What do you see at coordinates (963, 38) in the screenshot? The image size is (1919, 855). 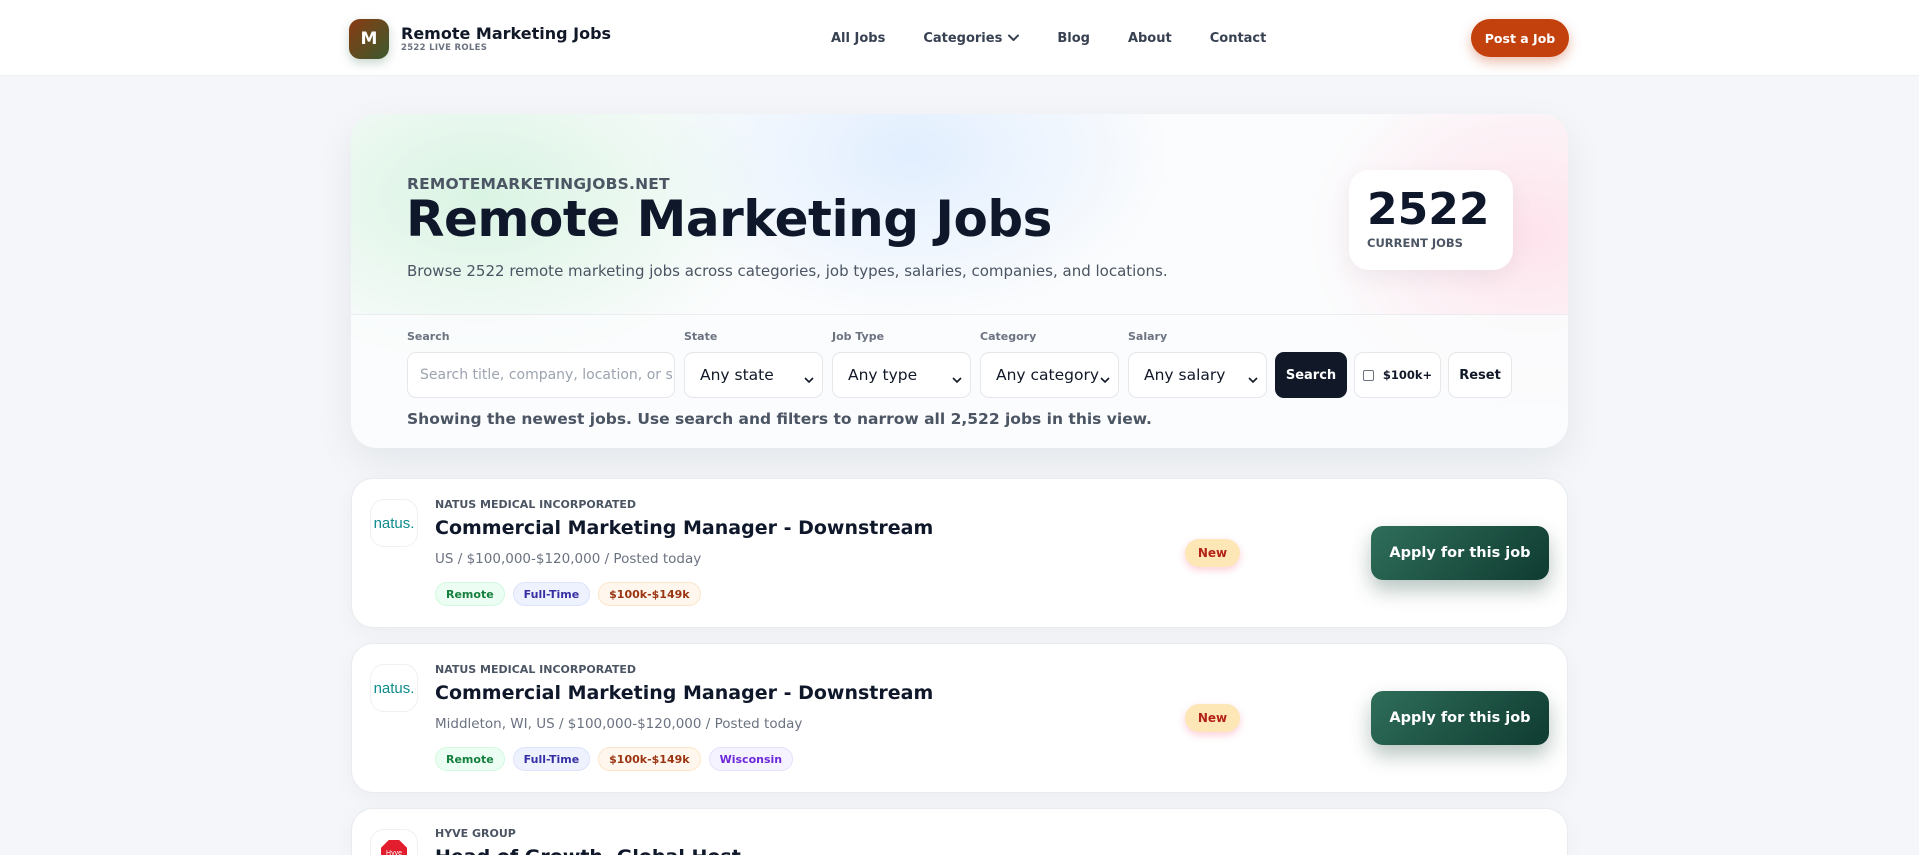 I see `nav-categories-label: Categories` at bounding box center [963, 38].